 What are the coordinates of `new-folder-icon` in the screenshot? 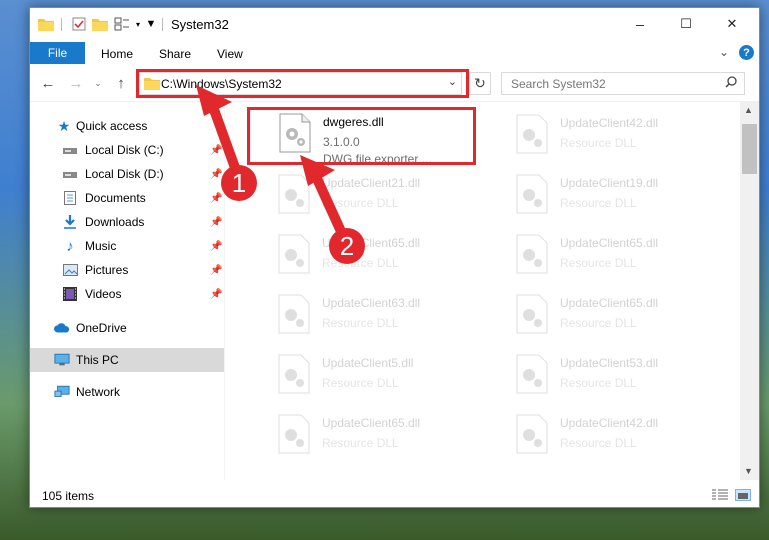 It's located at (100, 24).